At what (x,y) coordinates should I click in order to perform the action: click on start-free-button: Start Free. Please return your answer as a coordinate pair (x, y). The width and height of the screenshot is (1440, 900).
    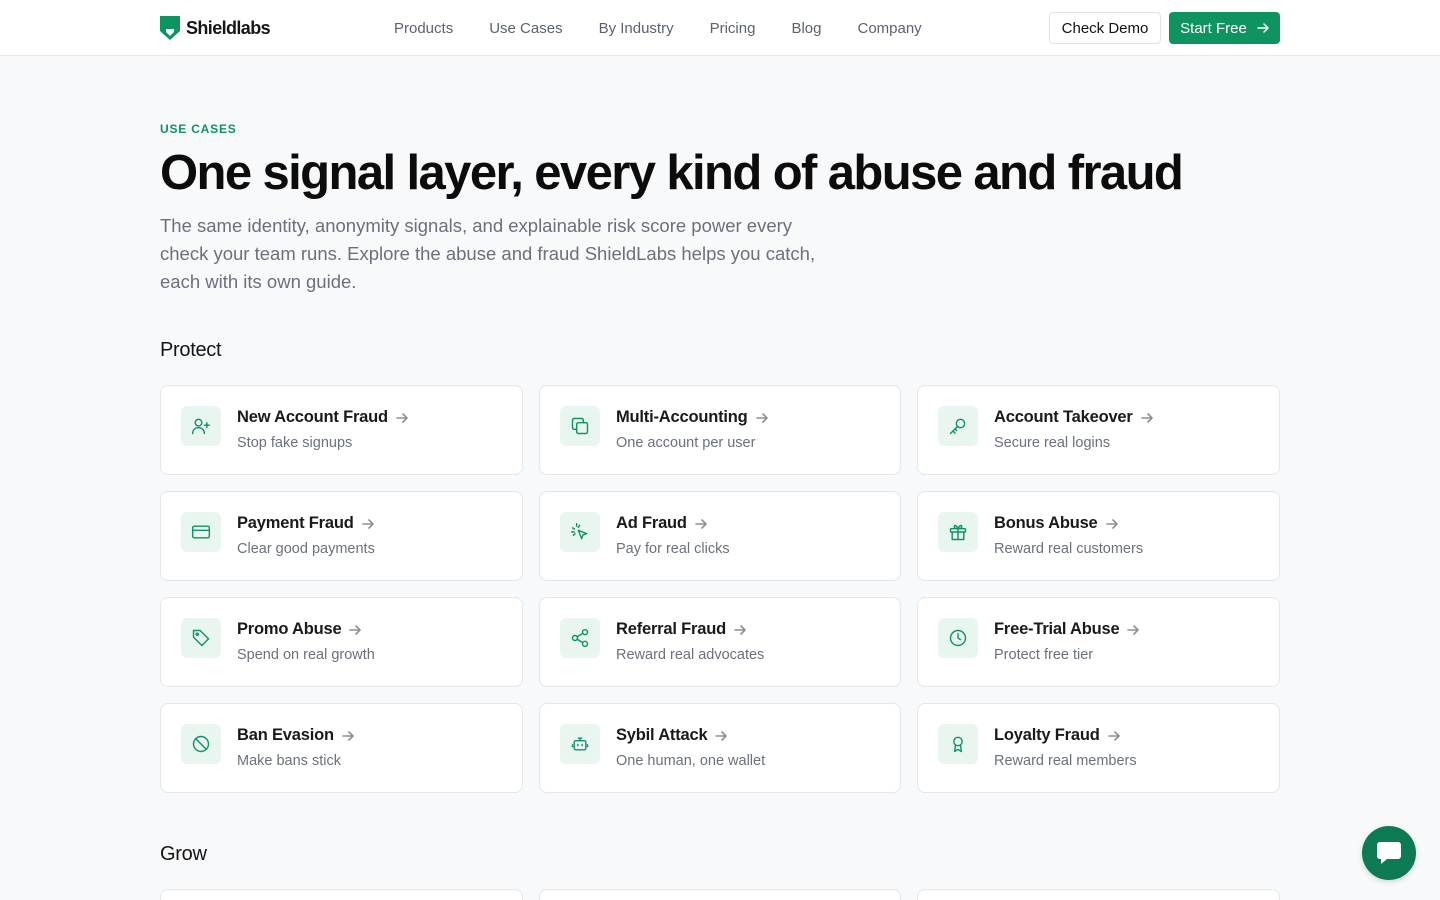
    Looking at the image, I should click on (1224, 28).